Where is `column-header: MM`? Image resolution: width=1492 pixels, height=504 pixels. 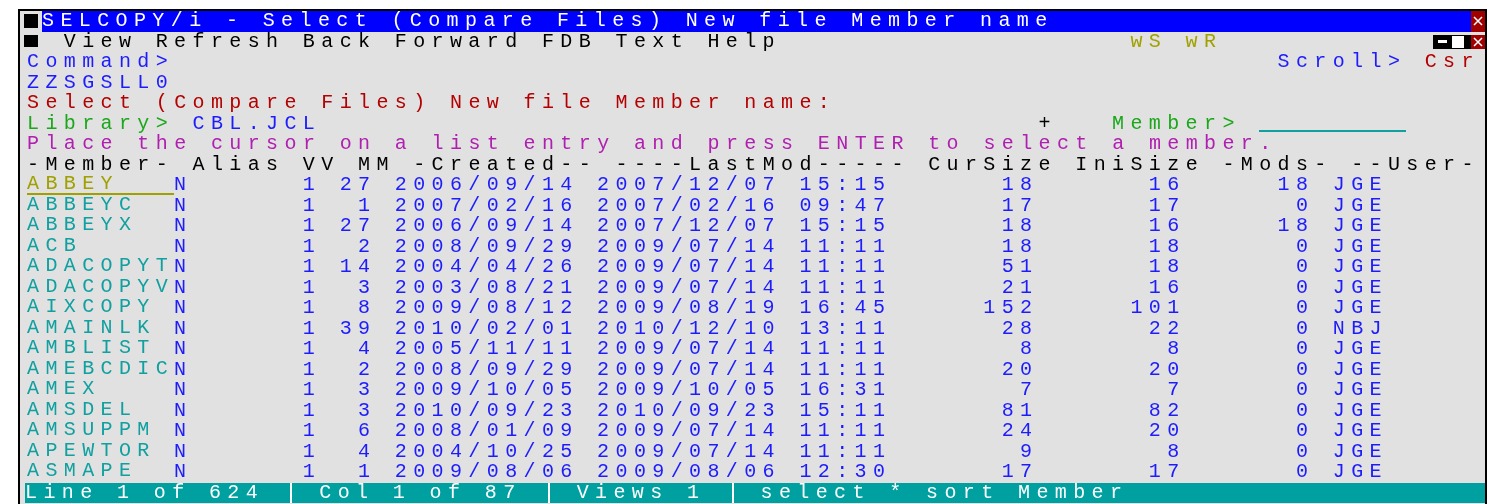 column-header: MM is located at coordinates (376, 164).